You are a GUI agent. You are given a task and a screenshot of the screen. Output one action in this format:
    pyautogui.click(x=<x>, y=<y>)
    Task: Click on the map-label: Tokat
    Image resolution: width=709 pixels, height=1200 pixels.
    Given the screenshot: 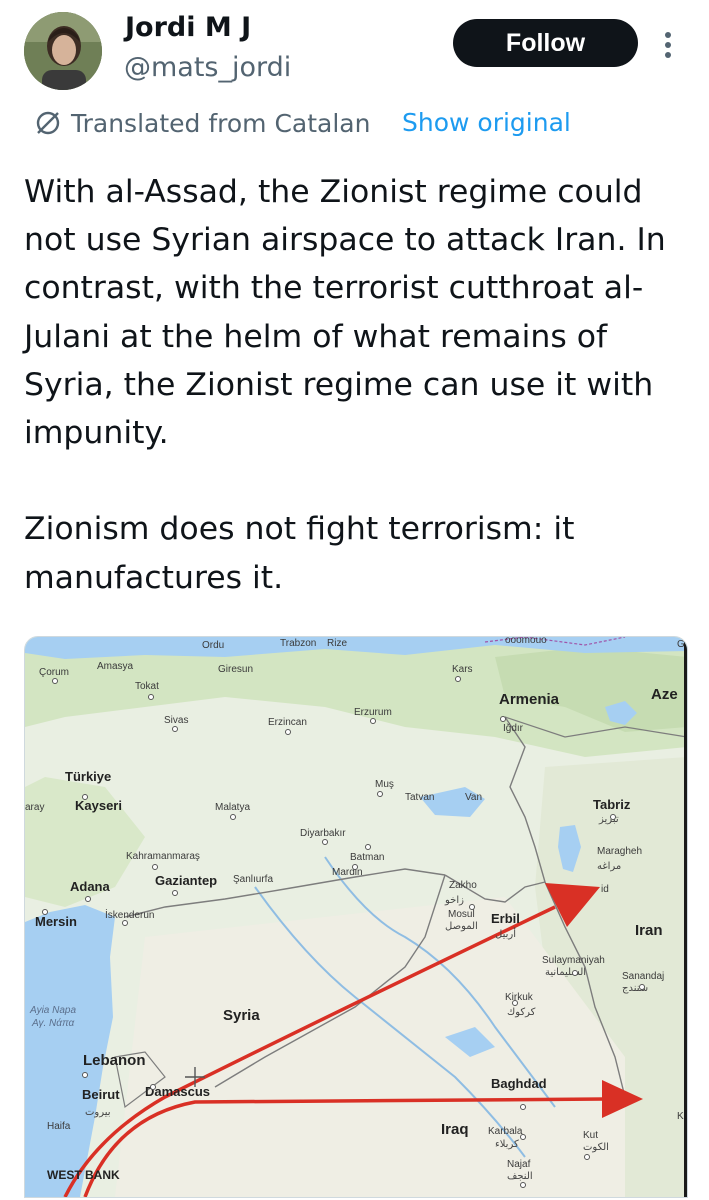 What is the action you would take?
    pyautogui.click(x=147, y=686)
    